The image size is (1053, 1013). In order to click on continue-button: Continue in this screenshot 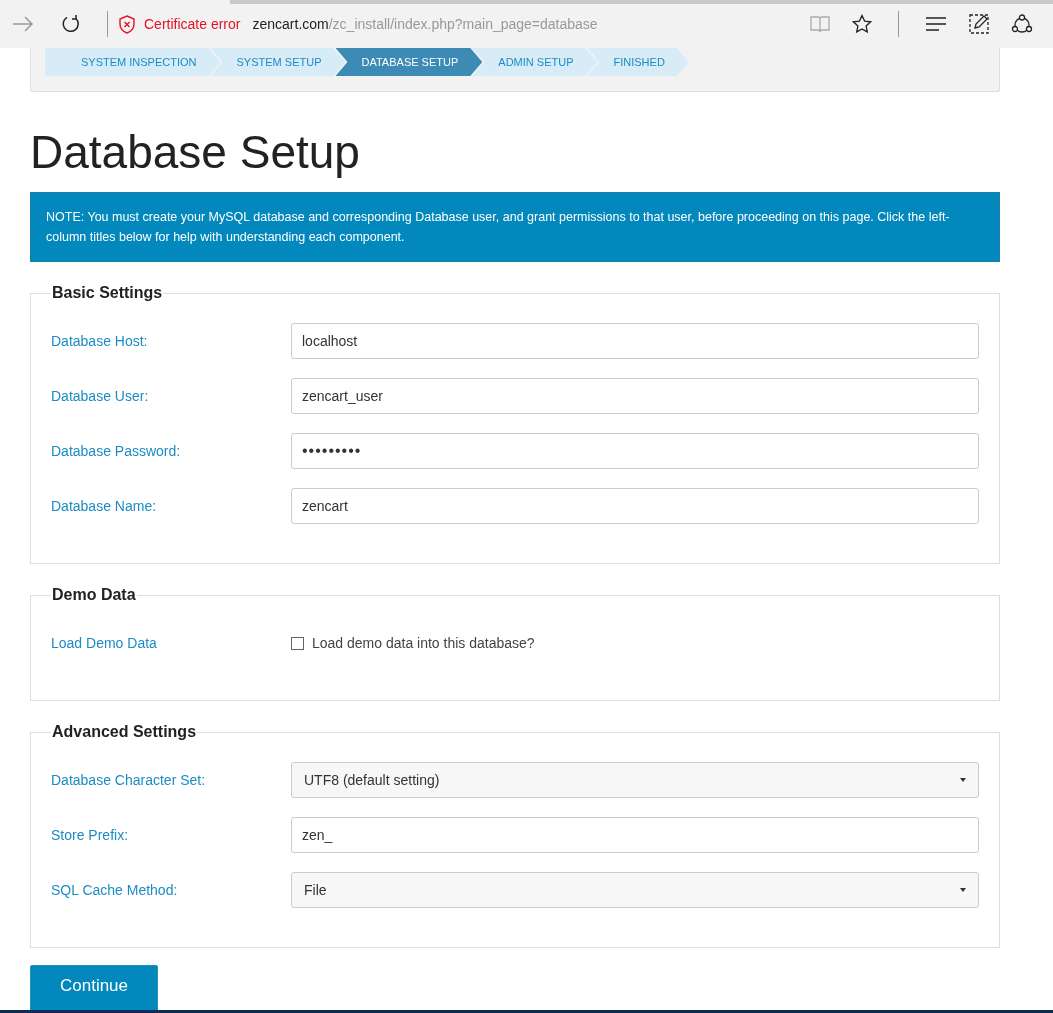, I will do `click(94, 988)`.